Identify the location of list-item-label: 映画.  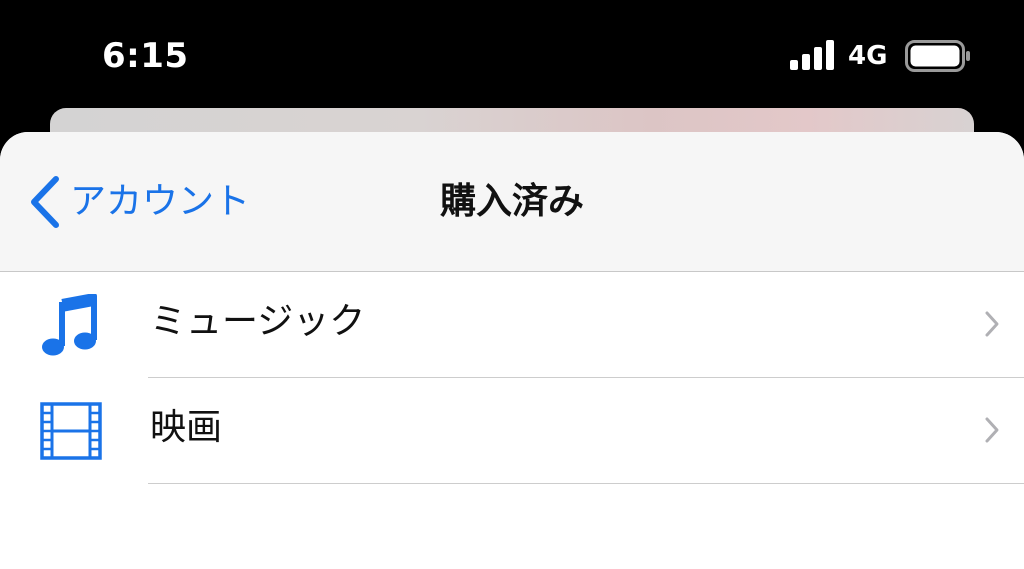
(186, 427).